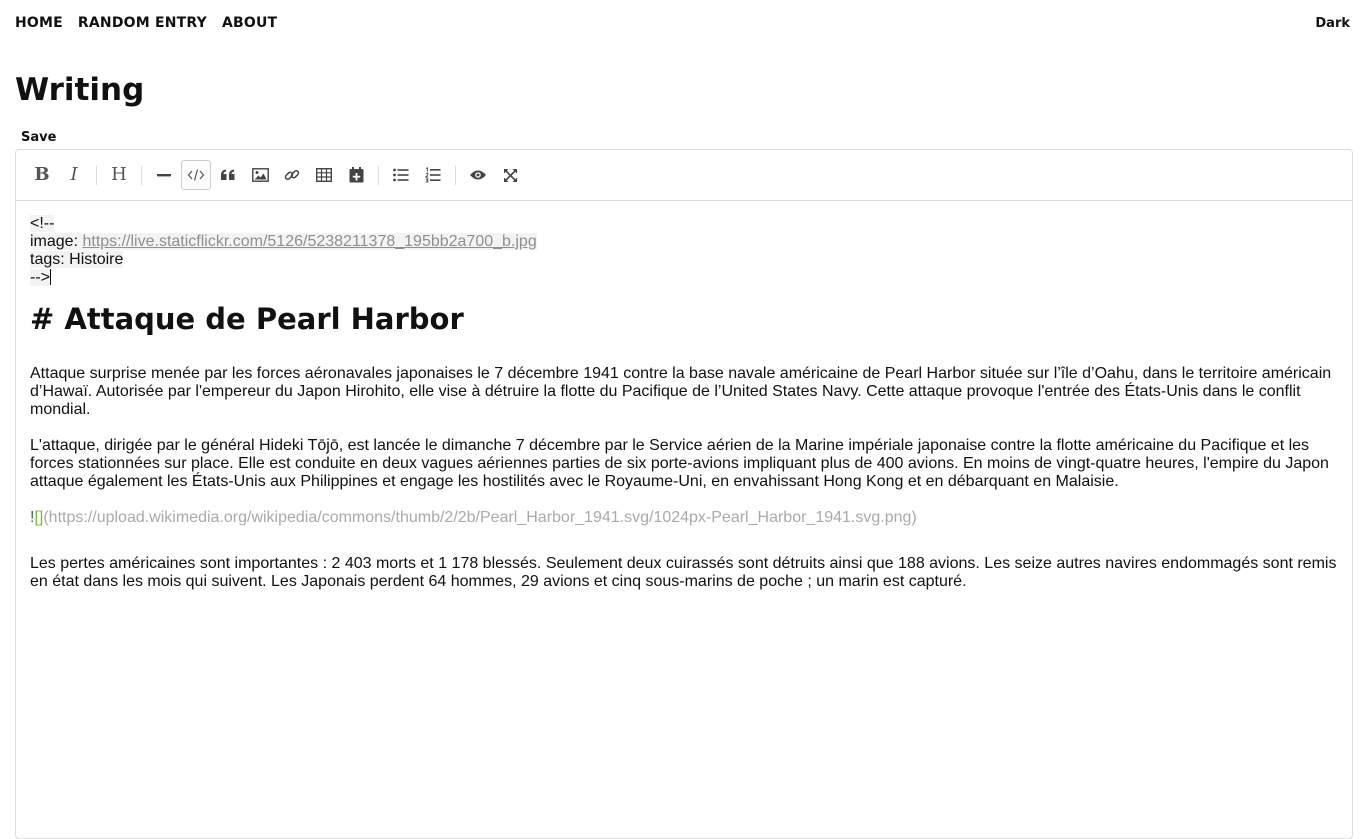 This screenshot has width=1370, height=839. What do you see at coordinates (1332, 23) in the screenshot?
I see `dark-mode-toggle: Dark` at bounding box center [1332, 23].